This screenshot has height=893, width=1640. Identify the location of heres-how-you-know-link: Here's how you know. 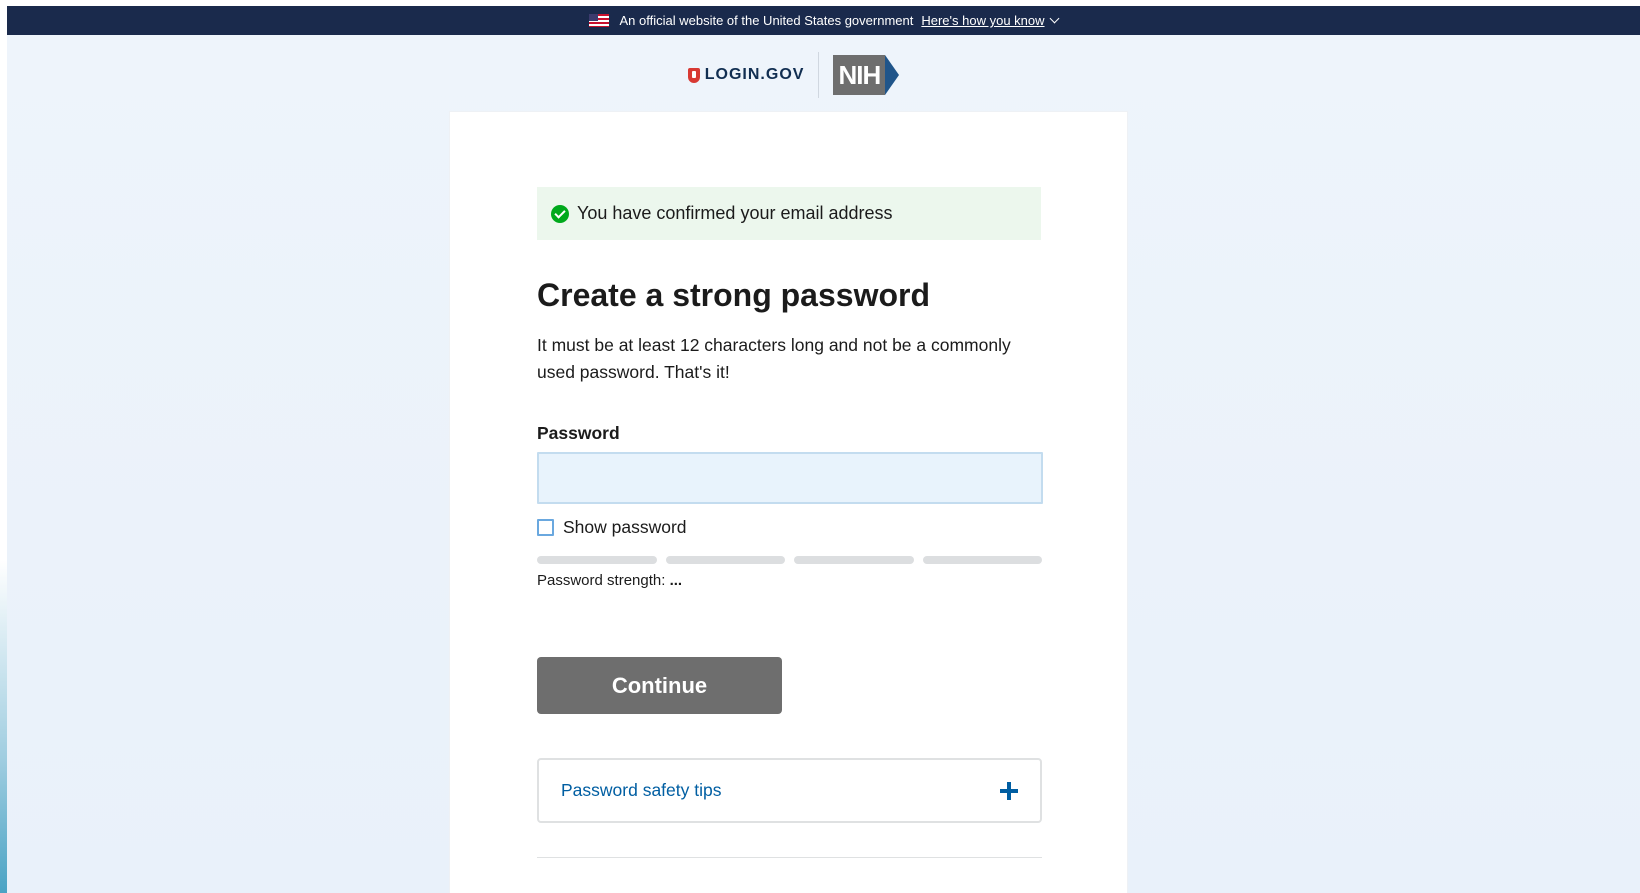
(990, 20).